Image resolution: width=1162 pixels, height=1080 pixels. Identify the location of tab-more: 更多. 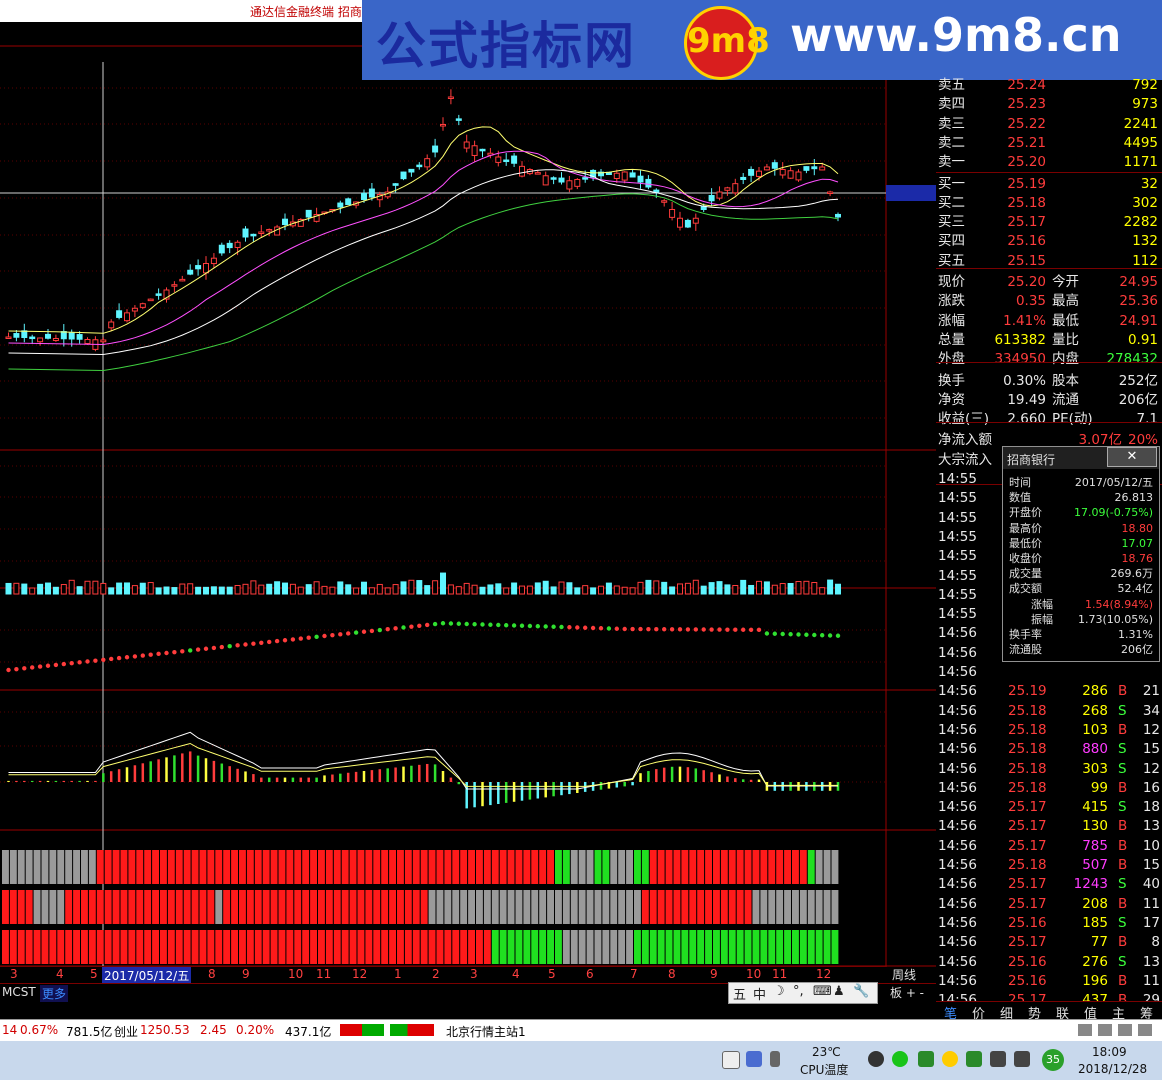
(54, 993).